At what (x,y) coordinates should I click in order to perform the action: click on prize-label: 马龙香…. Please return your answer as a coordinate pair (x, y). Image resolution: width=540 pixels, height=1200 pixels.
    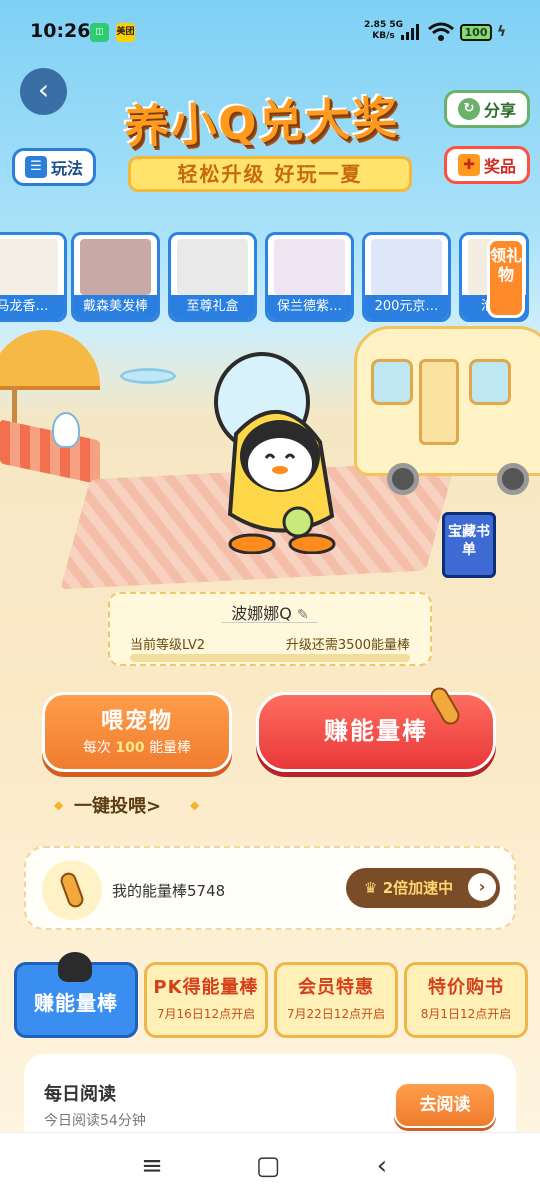
    Looking at the image, I should click on (32, 307).